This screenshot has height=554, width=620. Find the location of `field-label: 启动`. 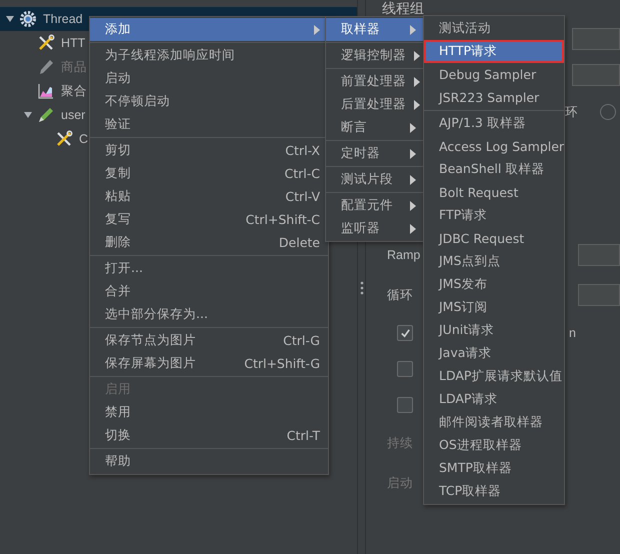

field-label: 启动 is located at coordinates (400, 483).